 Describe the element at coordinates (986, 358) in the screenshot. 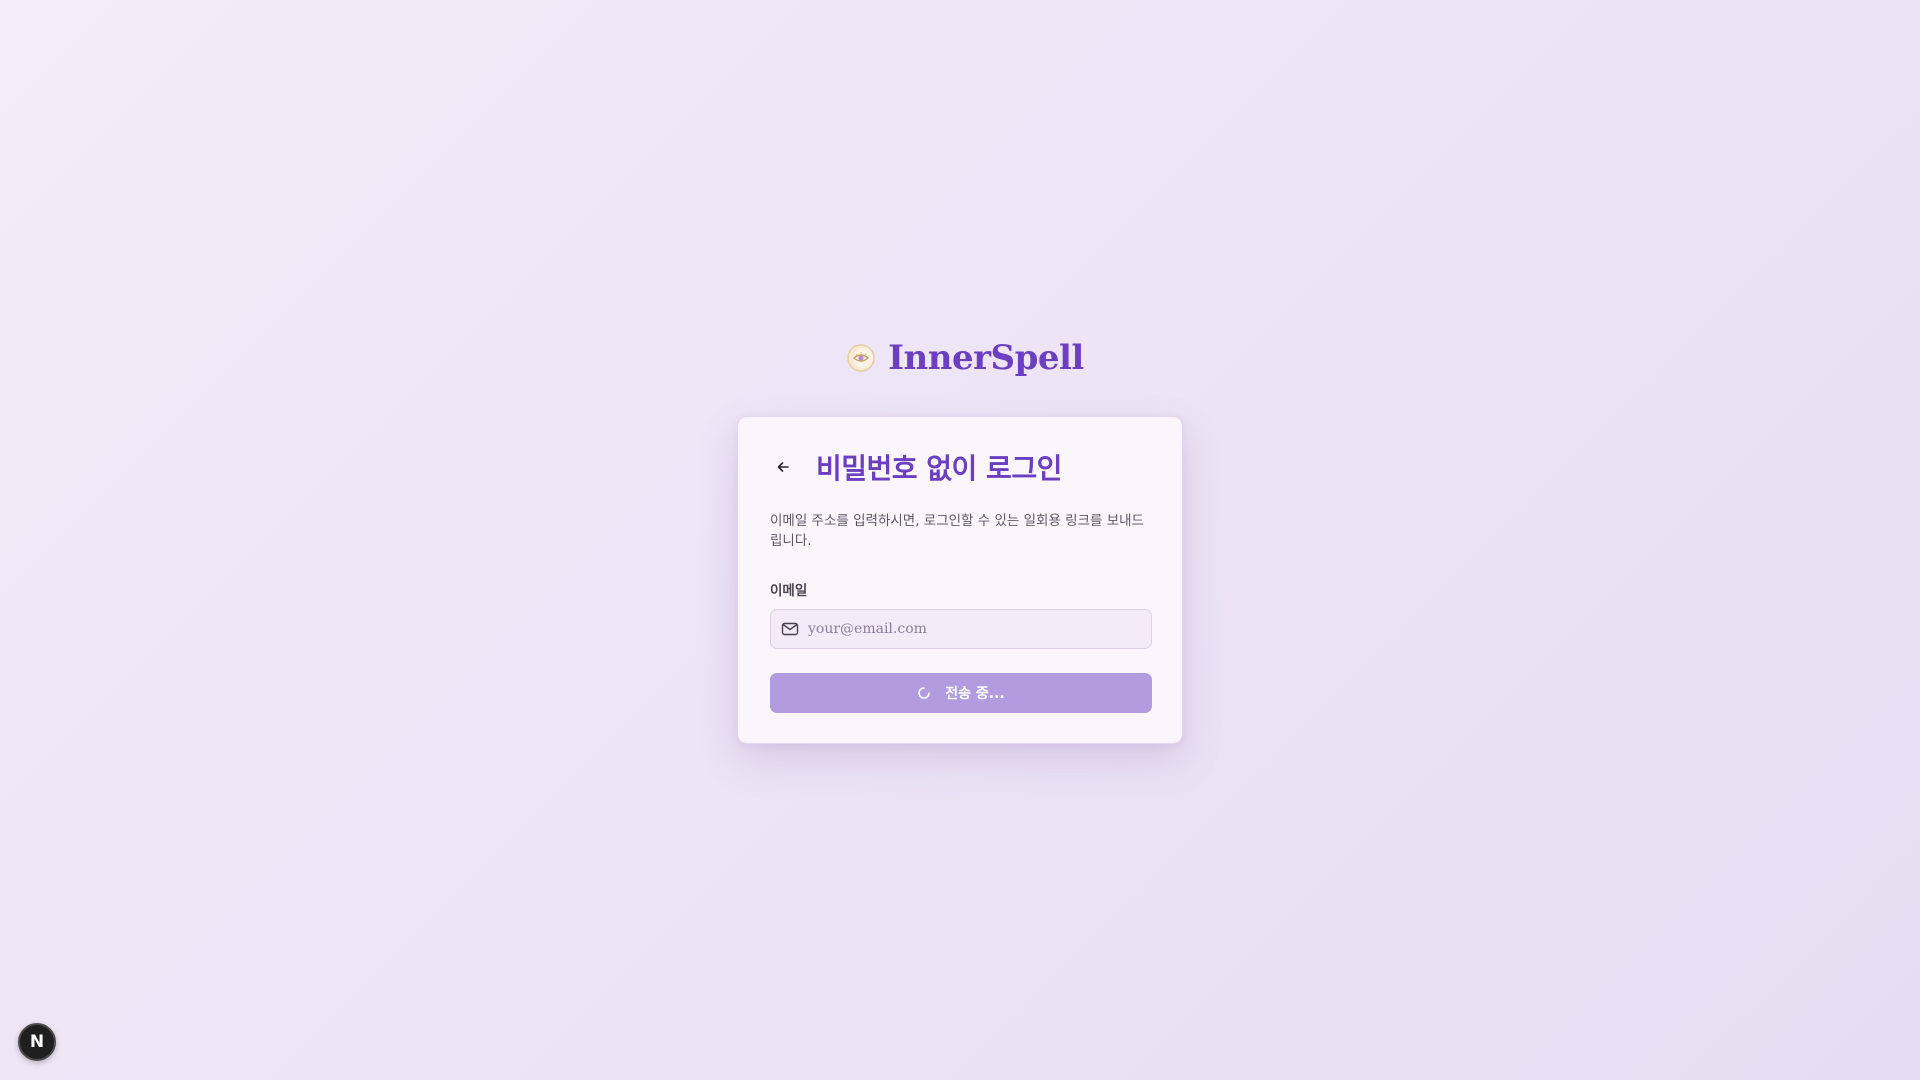

I see `brand-name: InnerSpell` at that location.